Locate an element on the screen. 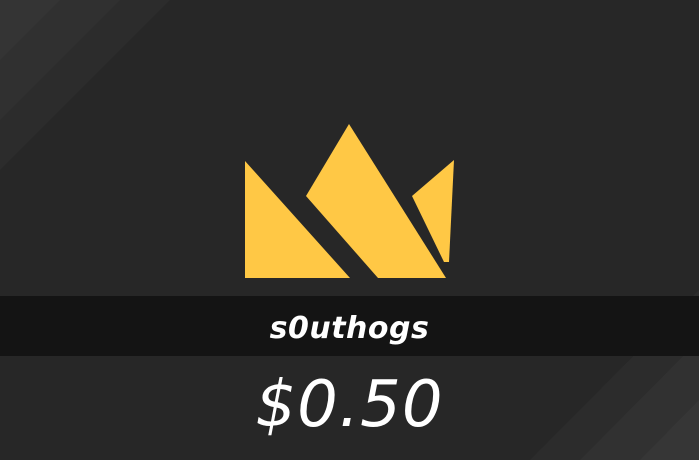  player-name: s0uthogs is located at coordinates (349, 328).